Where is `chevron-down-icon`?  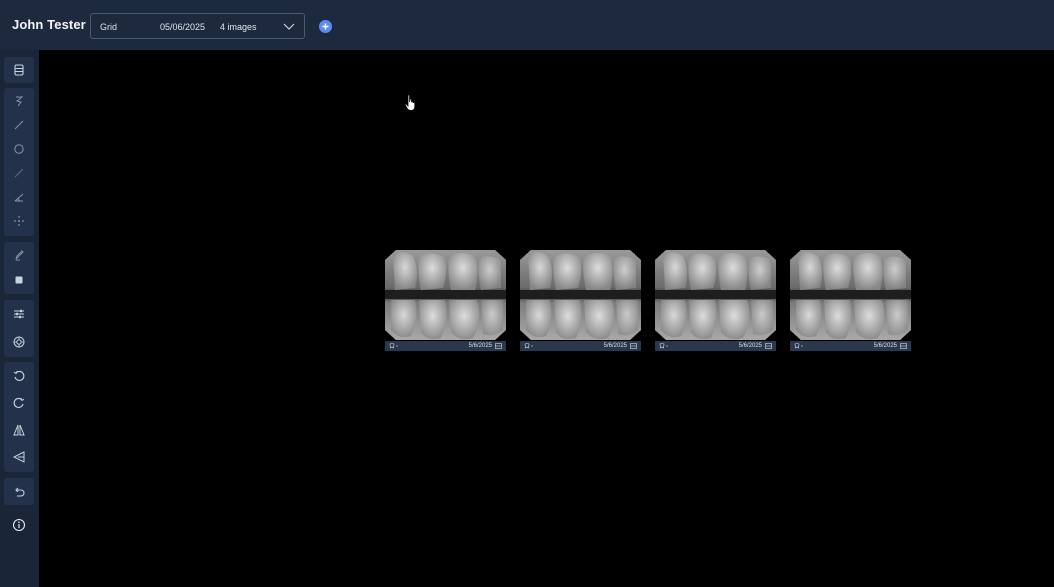
chevron-down-icon is located at coordinates (289, 26).